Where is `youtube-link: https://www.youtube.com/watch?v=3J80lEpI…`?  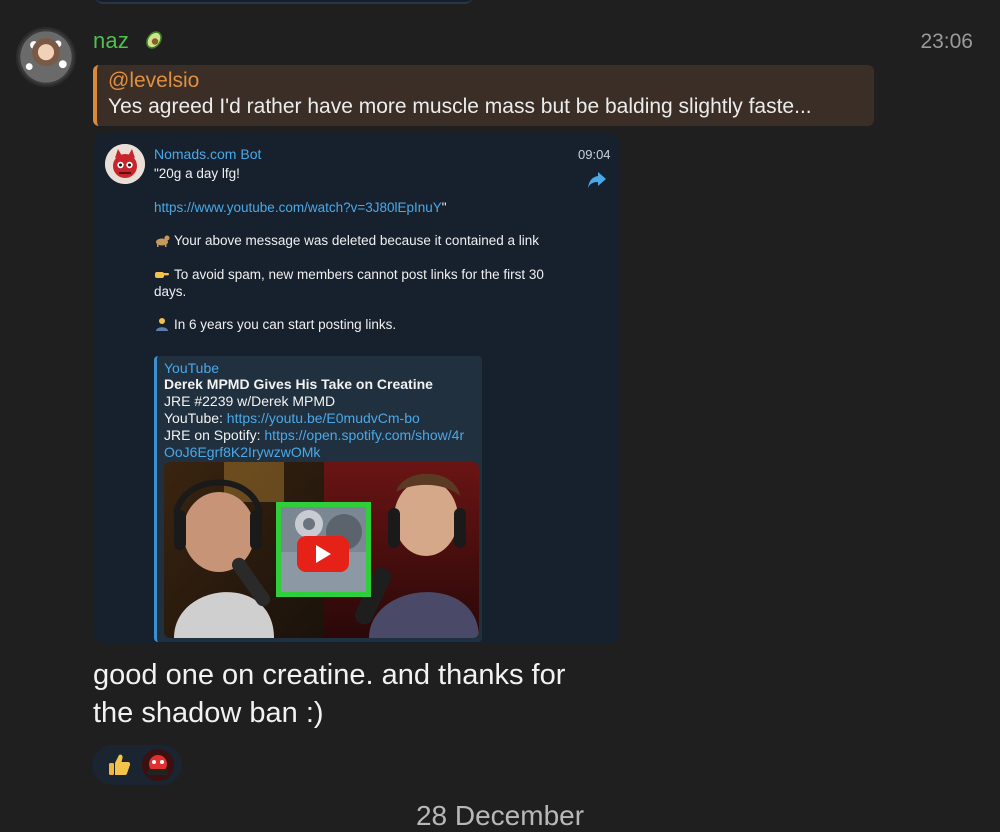 youtube-link: https://www.youtube.com/watch?v=3J80lEpI… is located at coordinates (298, 207).